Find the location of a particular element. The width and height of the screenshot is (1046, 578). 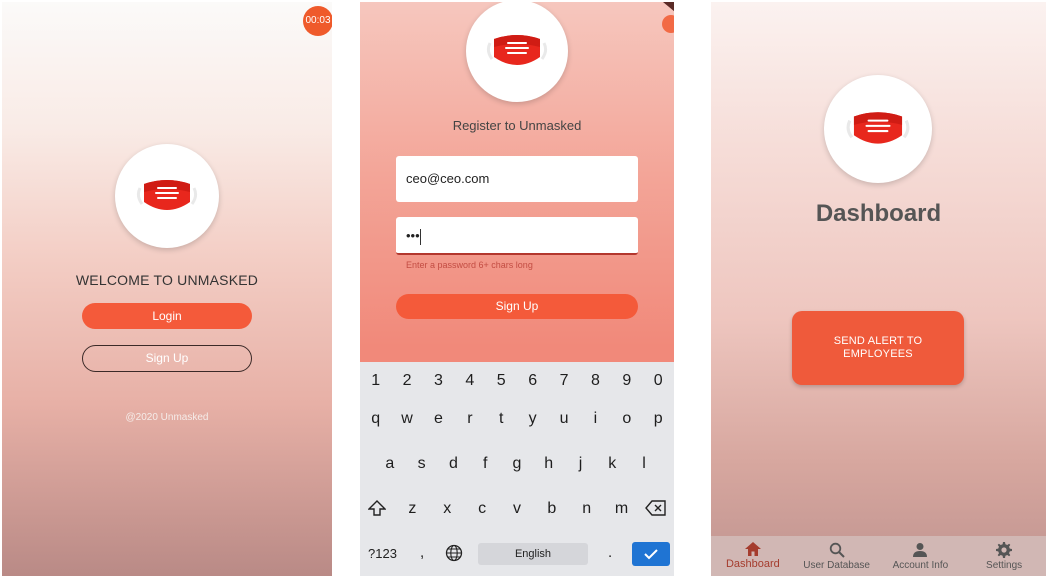

keyboard-row-zxcv: z x c v b n m is located at coordinates (517, 510).